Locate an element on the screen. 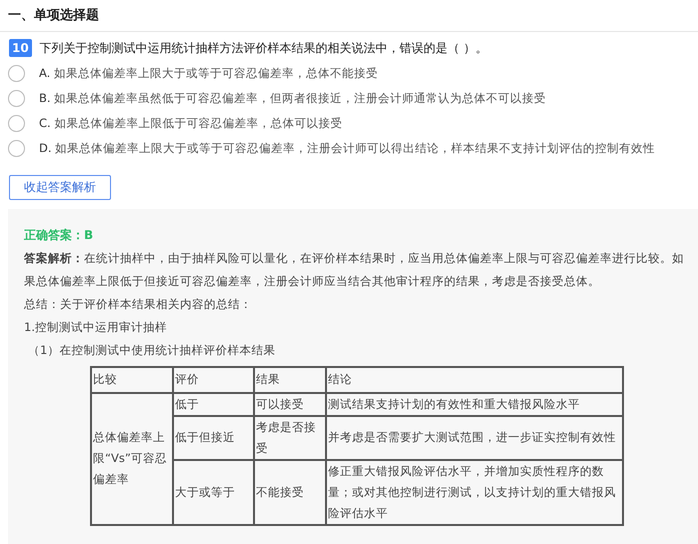 The image size is (698, 544). table-cell: 并考虑是否需要扩大测试范围，进一步证实控制有效性 is located at coordinates (474, 438).